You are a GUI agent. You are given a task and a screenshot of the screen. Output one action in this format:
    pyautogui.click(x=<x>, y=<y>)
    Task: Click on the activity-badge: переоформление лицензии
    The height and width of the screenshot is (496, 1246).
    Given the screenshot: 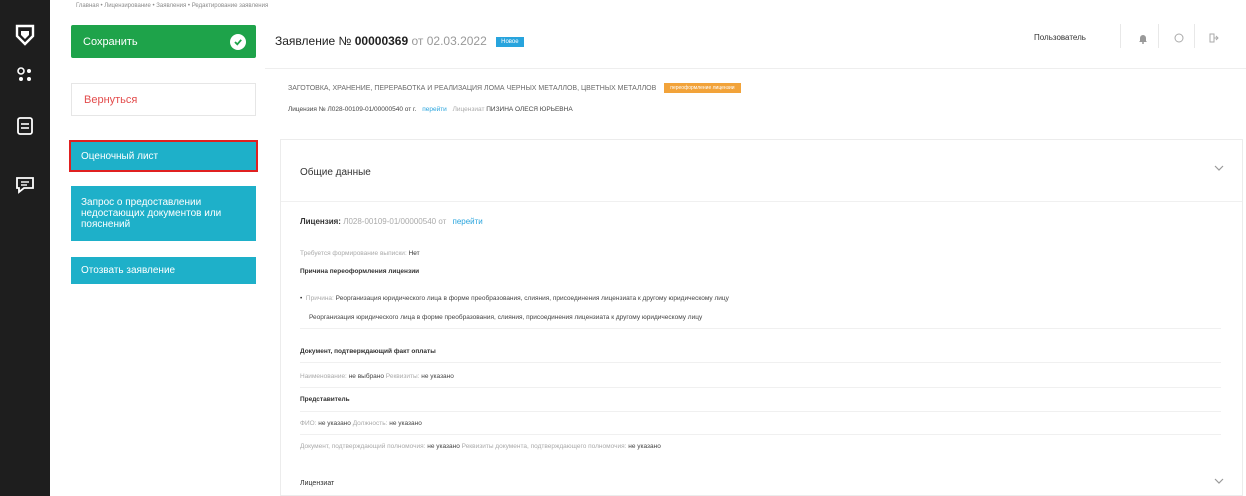 What is the action you would take?
    pyautogui.click(x=702, y=88)
    